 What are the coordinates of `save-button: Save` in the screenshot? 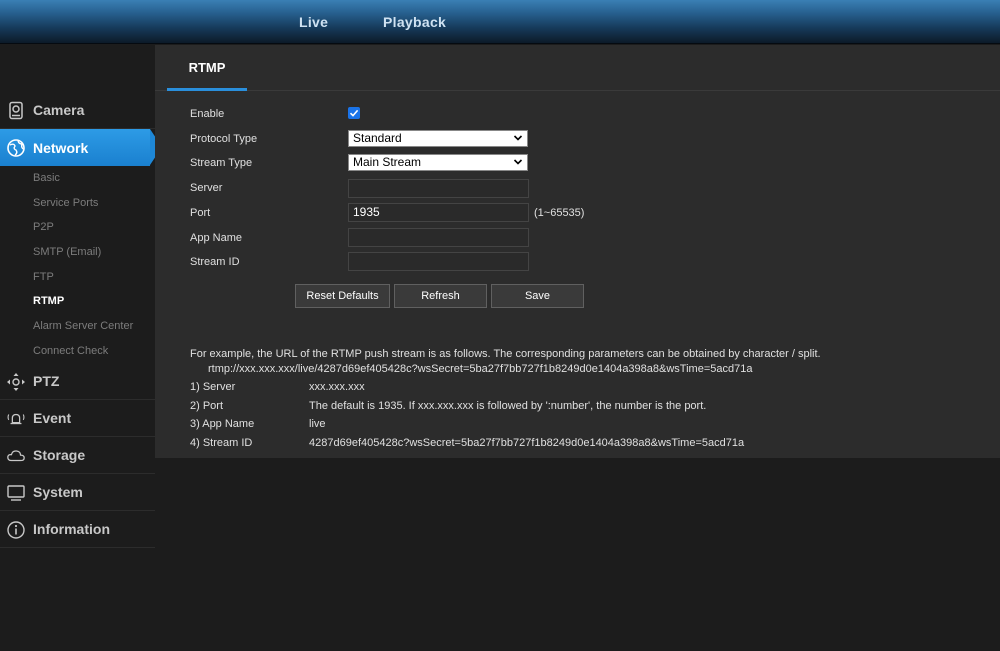 It's located at (537, 296).